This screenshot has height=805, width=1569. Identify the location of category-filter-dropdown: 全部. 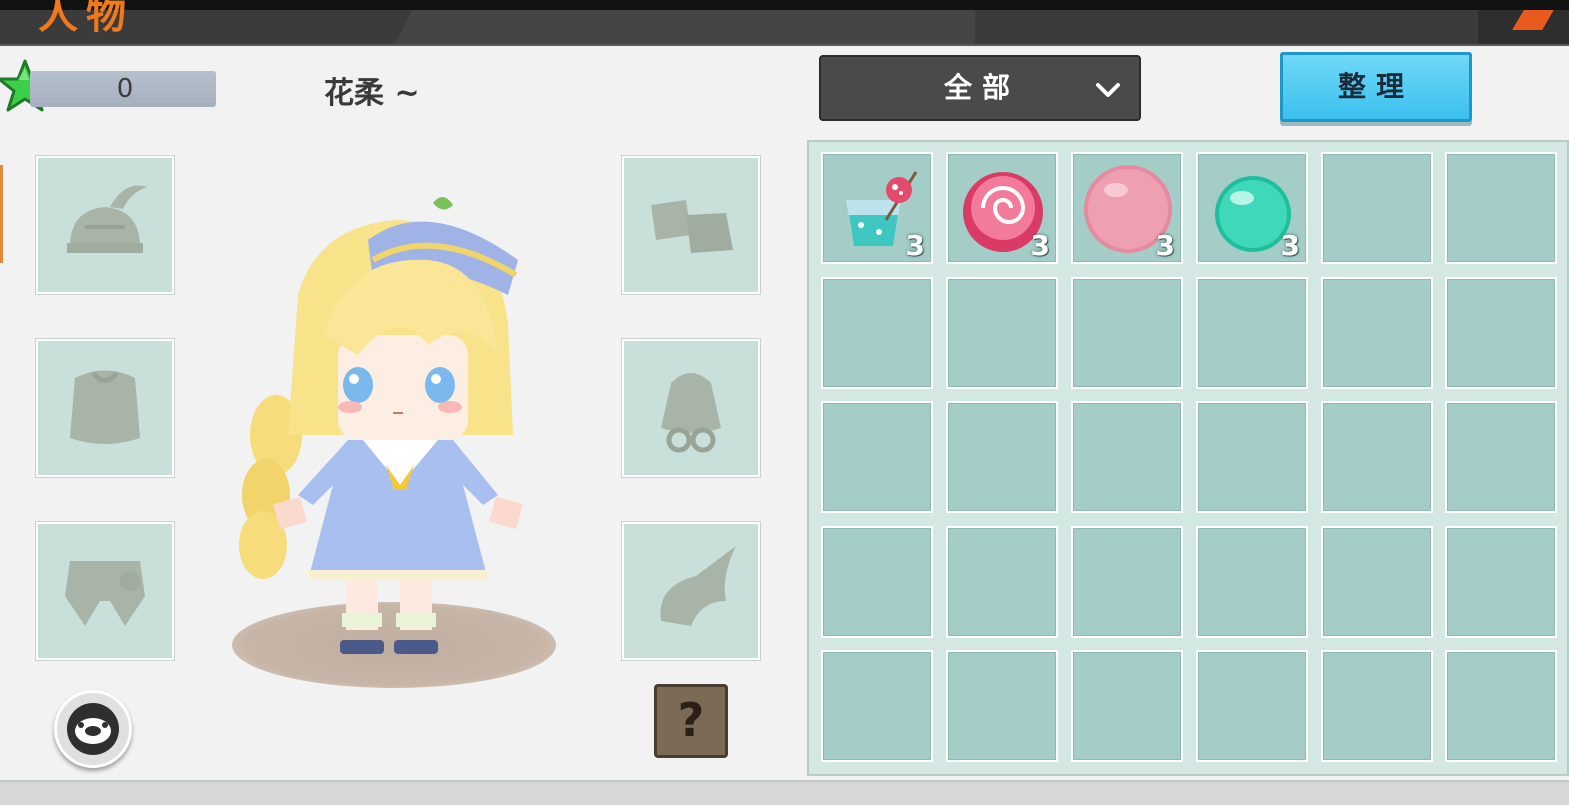
(980, 88).